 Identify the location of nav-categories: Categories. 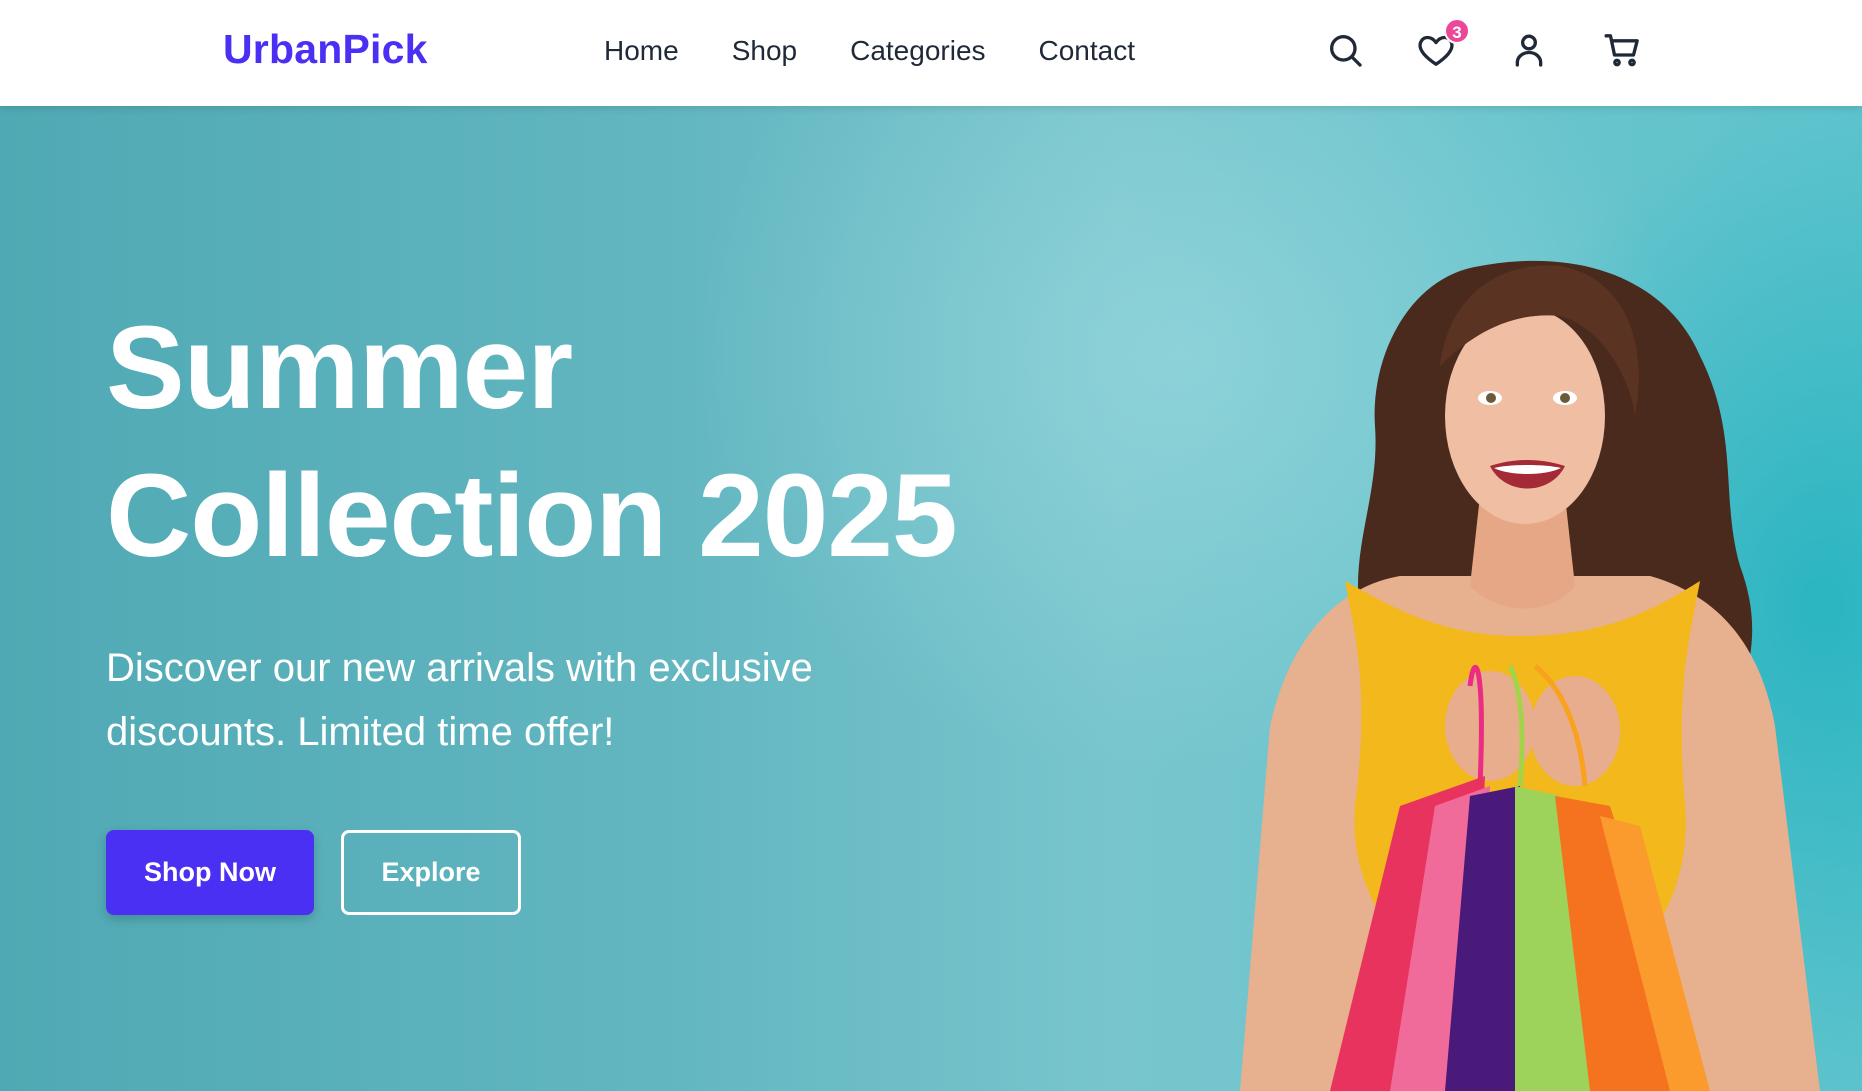
(917, 51).